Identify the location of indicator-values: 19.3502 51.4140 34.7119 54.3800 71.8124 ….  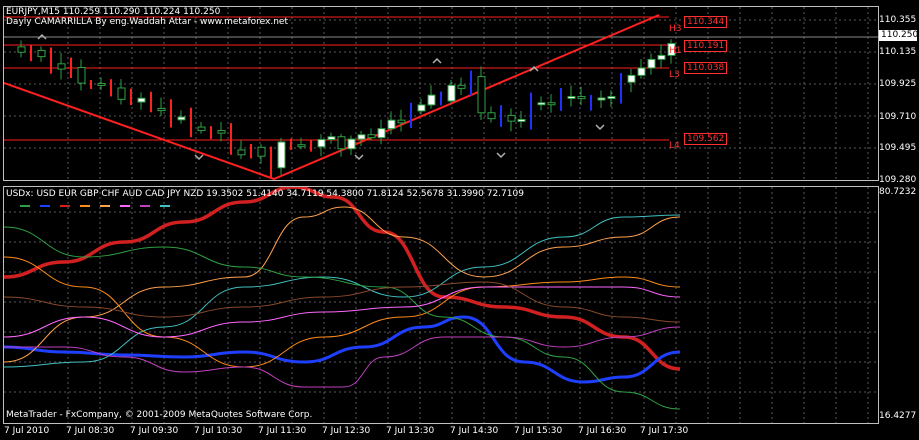
(365, 194).